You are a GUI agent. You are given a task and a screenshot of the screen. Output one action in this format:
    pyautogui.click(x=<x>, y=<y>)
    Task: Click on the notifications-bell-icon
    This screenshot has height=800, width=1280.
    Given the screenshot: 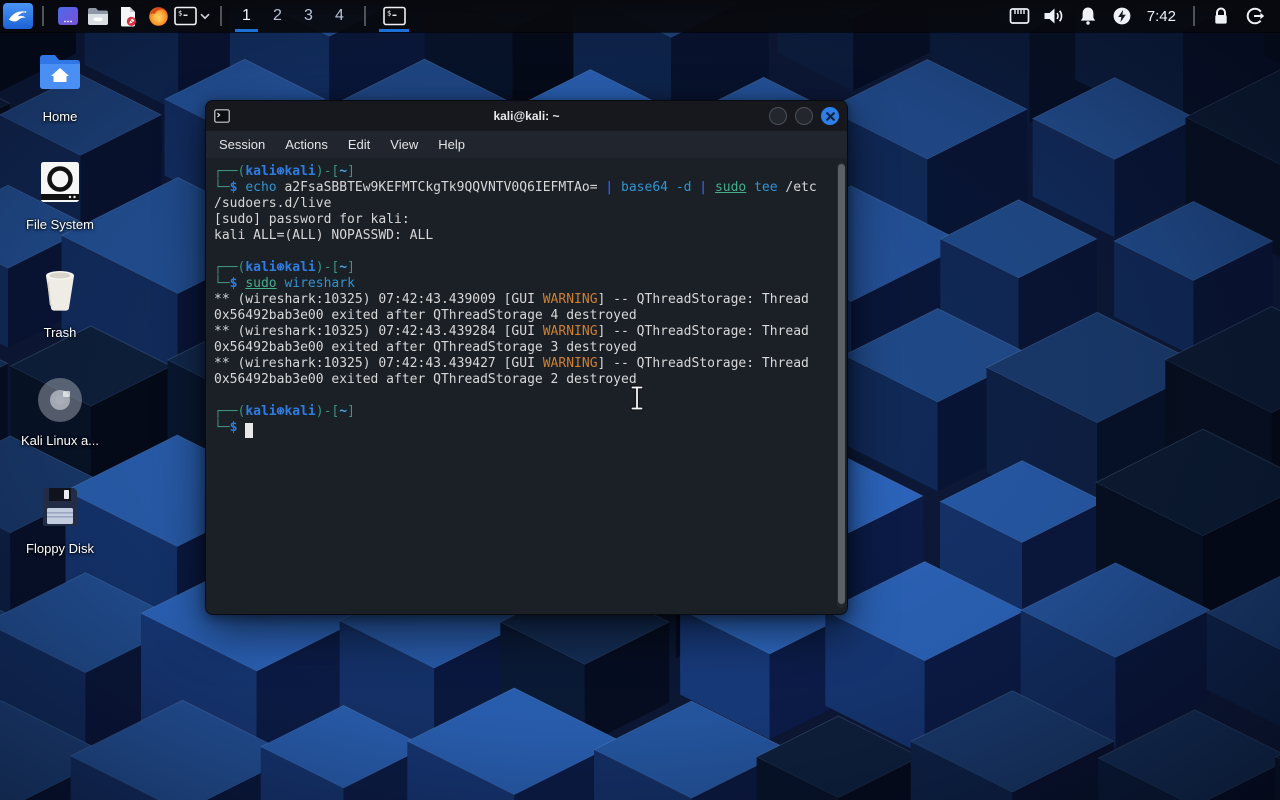 What is the action you would take?
    pyautogui.click(x=1087, y=16)
    